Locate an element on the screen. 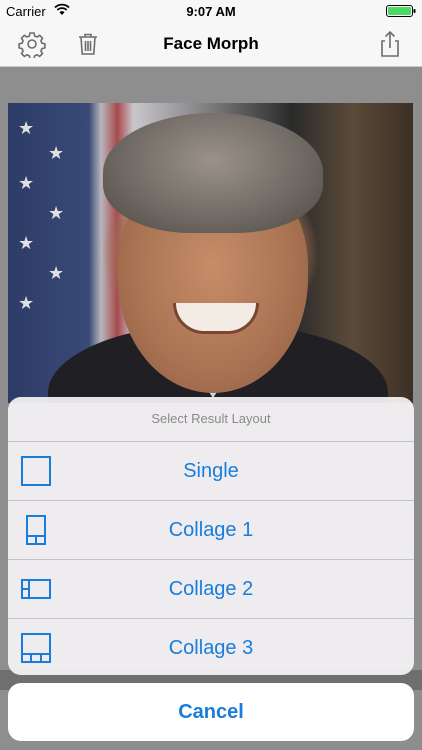 This screenshot has width=422, height=750. navigation-bar: Face Morph is located at coordinates (211, 44).